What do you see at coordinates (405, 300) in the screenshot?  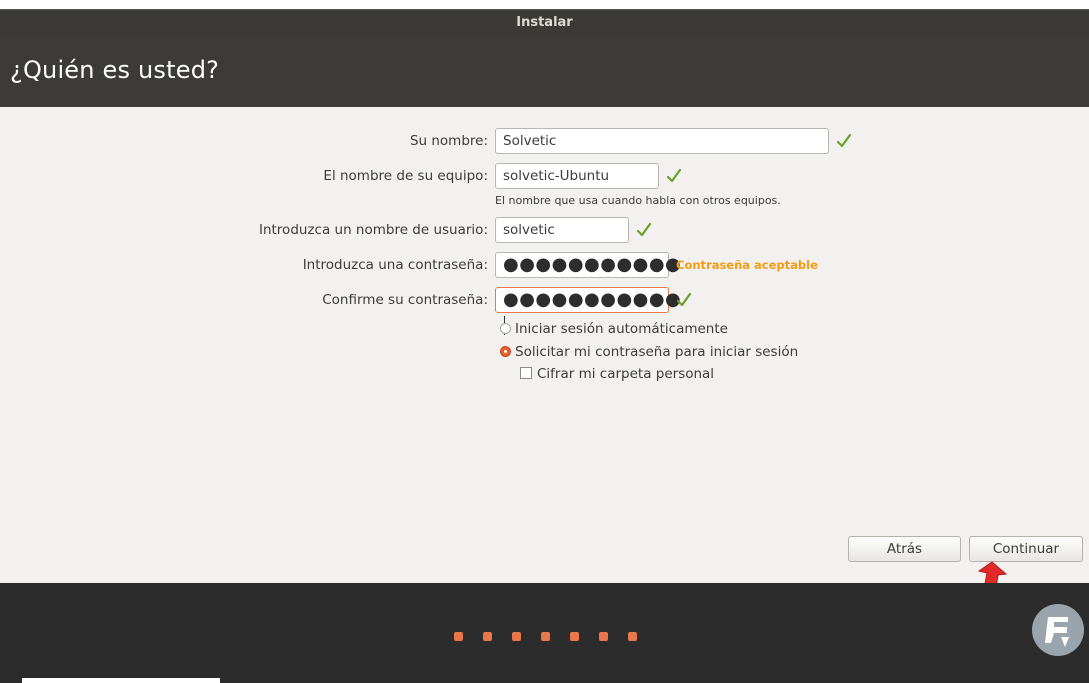 I see `confirm-password-label: Confirme su contraseña:` at bounding box center [405, 300].